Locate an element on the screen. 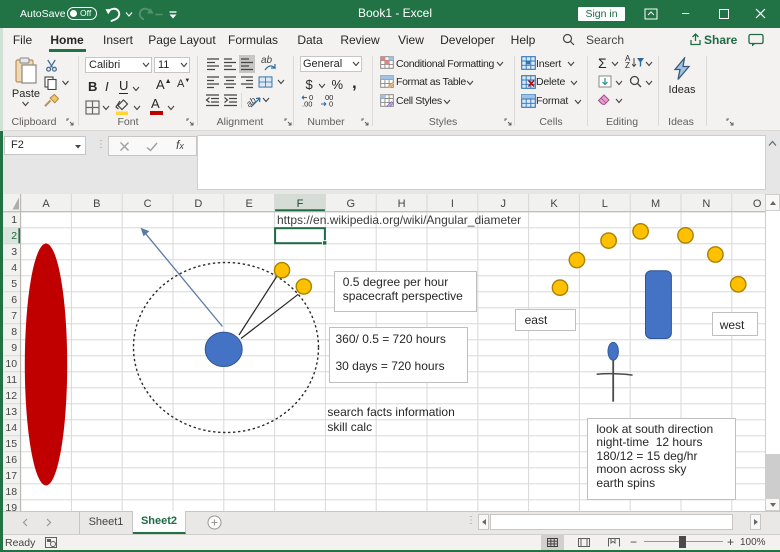 This screenshot has height=552, width=780. svg-text: M is located at coordinates (655, 204).